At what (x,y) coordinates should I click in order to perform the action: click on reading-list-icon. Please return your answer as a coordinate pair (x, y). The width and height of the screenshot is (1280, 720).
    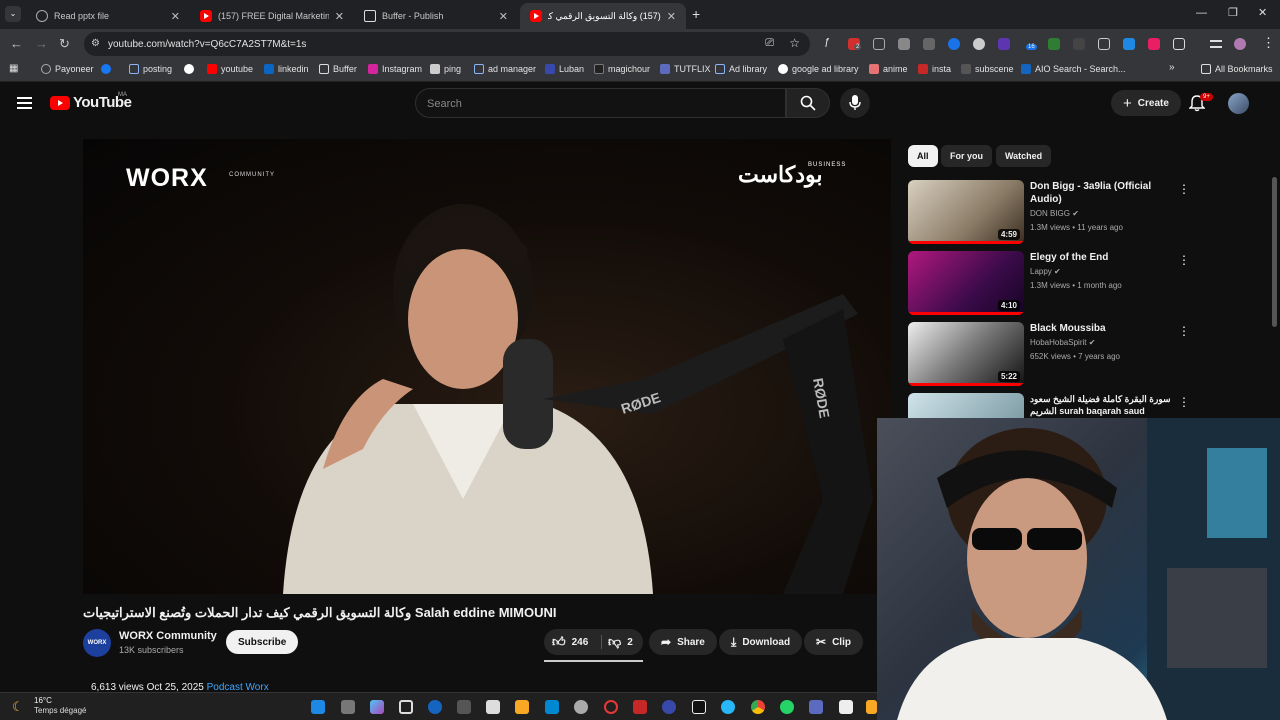
    Looking at the image, I should click on (1216, 44).